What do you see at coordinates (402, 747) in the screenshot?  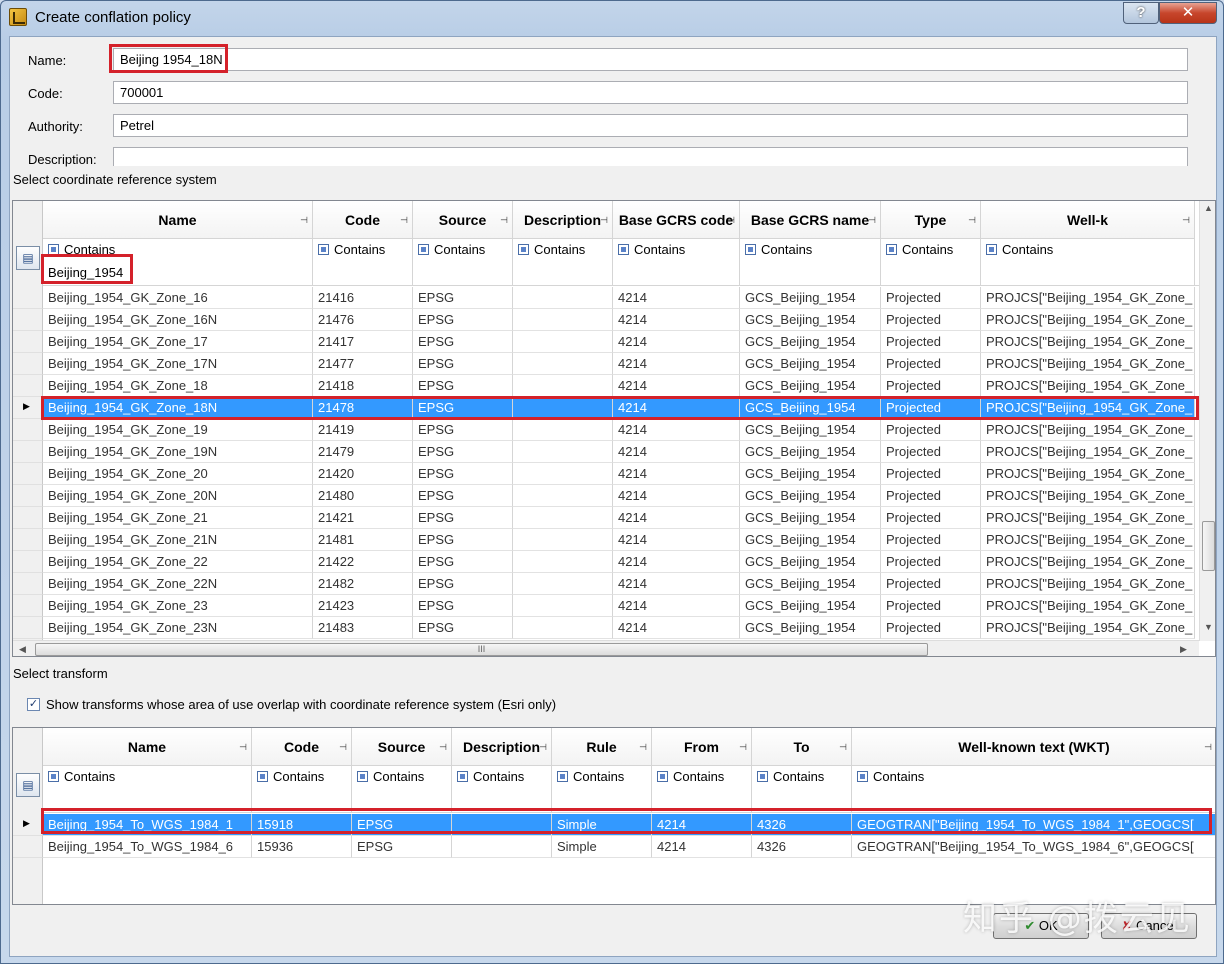 I see `tr-column-header: Source ⊣` at bounding box center [402, 747].